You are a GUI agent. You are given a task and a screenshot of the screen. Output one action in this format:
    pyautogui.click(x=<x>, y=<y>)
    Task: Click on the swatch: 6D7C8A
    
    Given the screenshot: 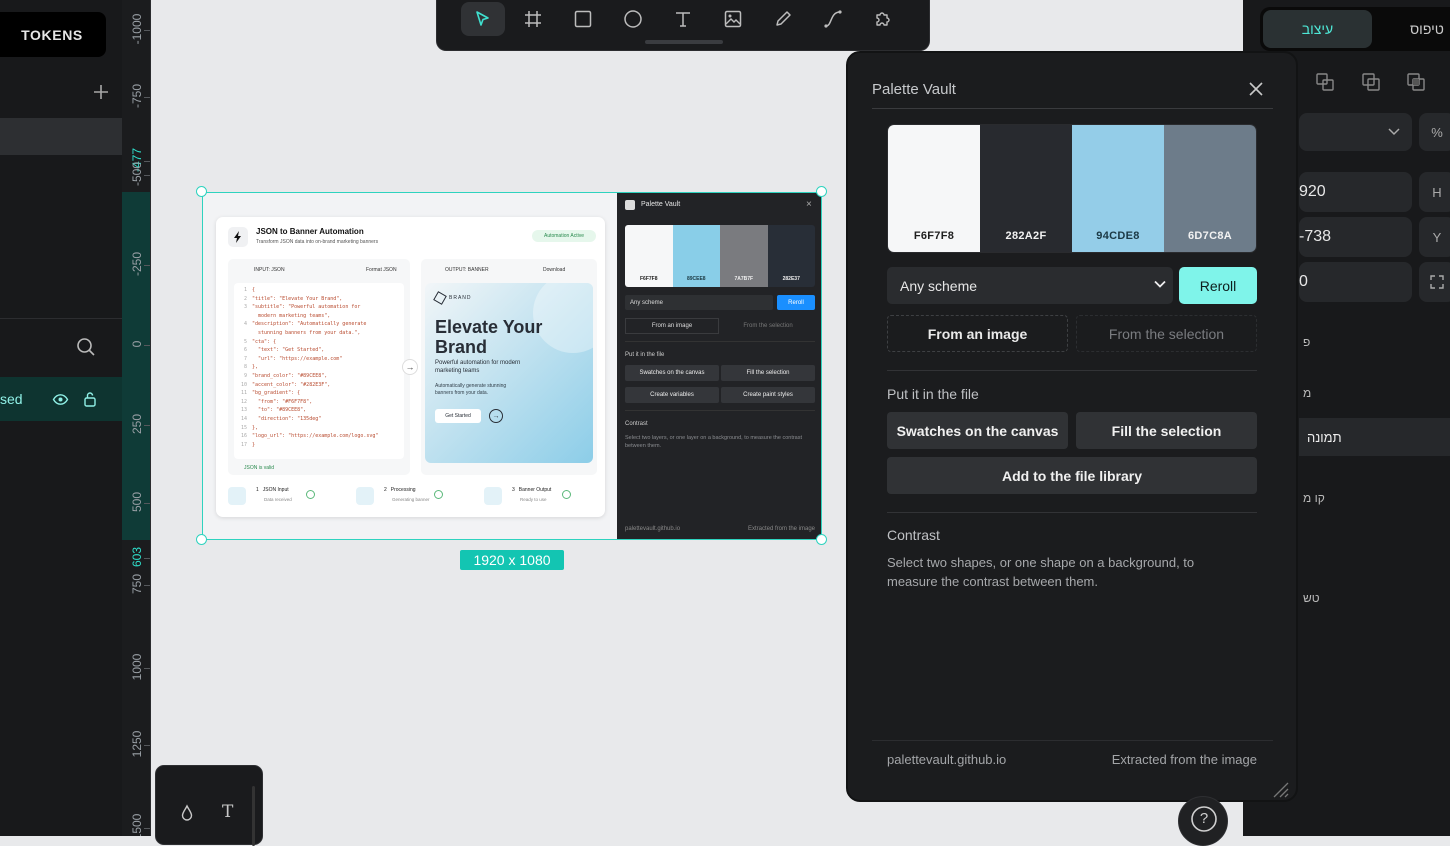 What is the action you would take?
    pyautogui.click(x=1210, y=188)
    